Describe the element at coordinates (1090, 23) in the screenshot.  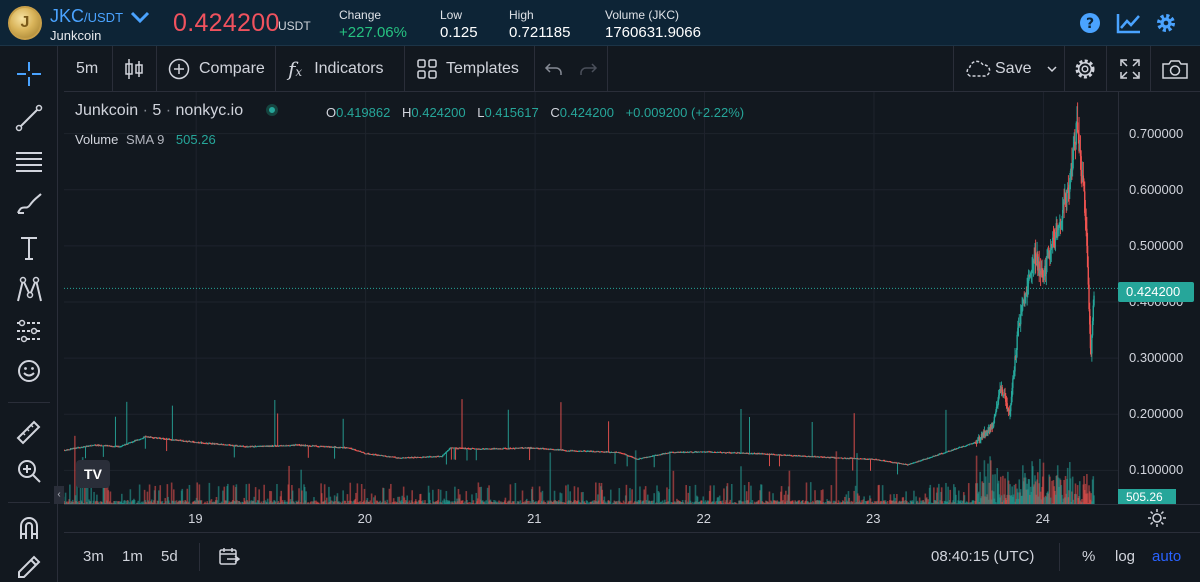
I see `help-icon: ?` at that location.